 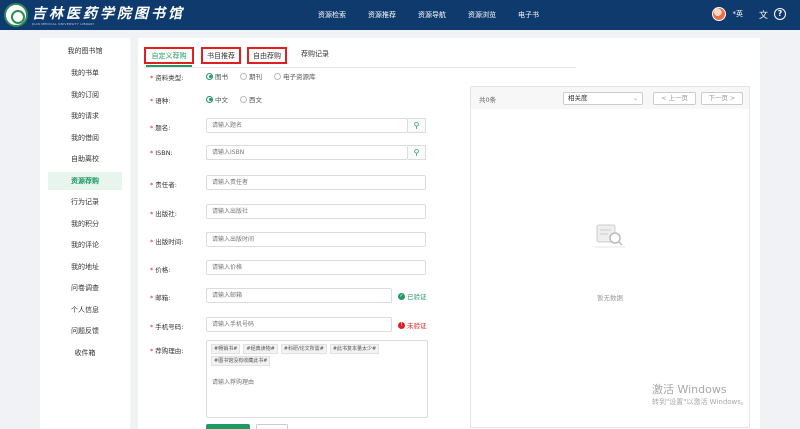 I want to click on sidebar-item-my-borrow: 我的借阅, so click(x=85, y=138).